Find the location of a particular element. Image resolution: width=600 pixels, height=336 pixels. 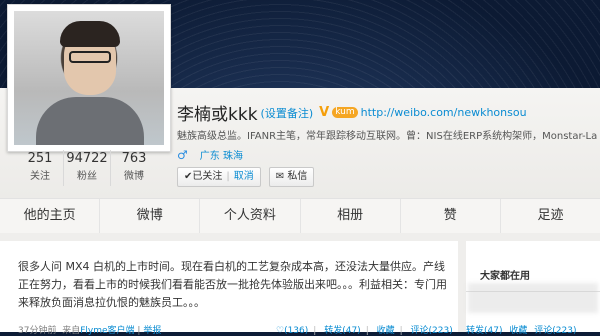

avatar-hair-shape is located at coordinates (90, 34).